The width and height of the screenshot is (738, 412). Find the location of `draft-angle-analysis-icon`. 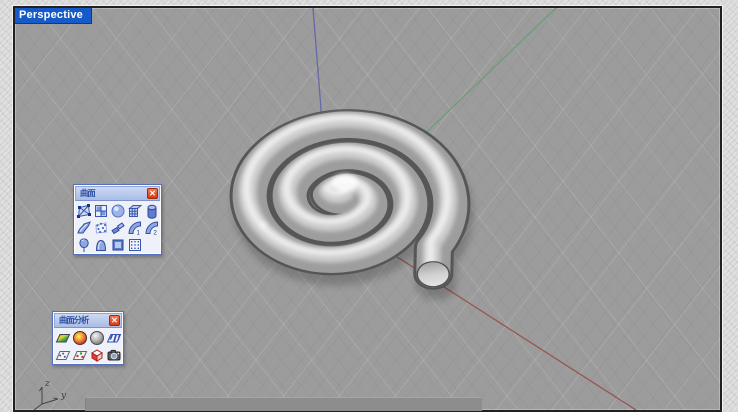

draft-angle-analysis-icon is located at coordinates (62, 354).